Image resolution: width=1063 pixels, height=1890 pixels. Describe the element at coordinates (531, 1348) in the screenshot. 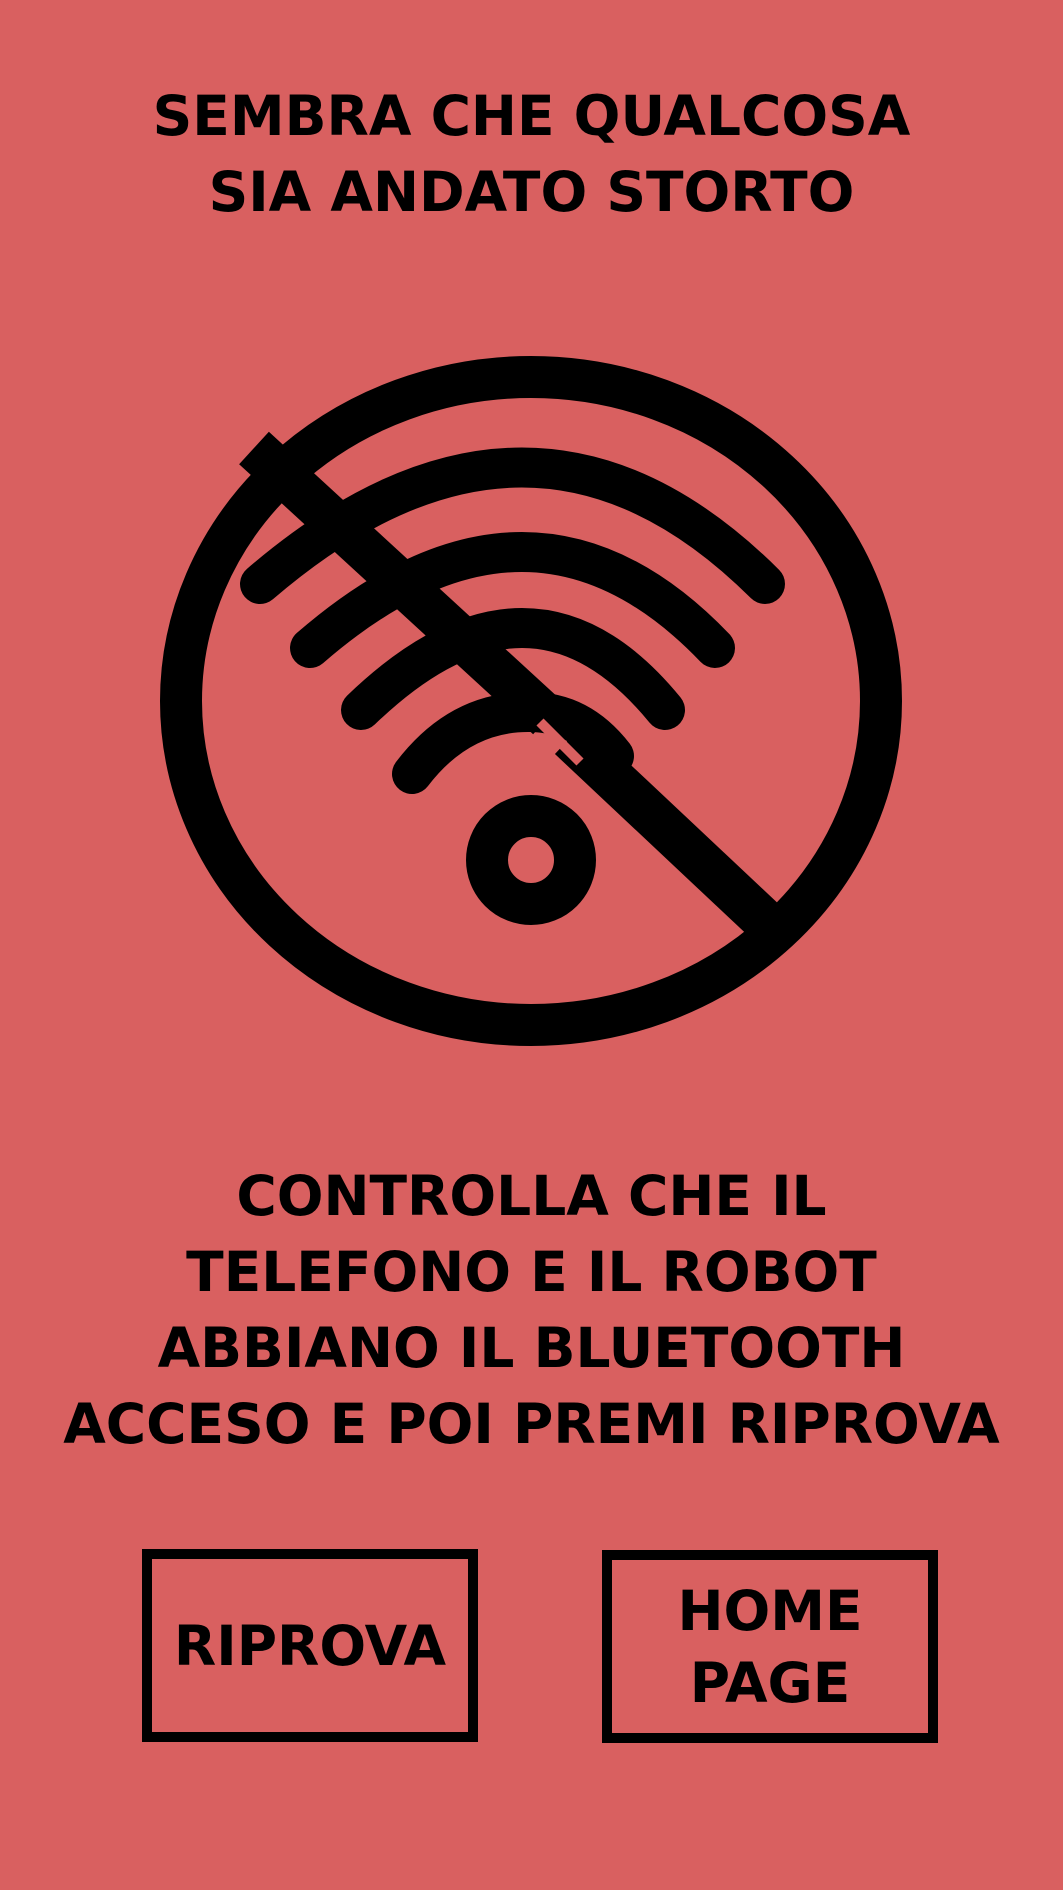

I see `instruction-line-3: ABBIANO IL BLUETOOTH` at that location.